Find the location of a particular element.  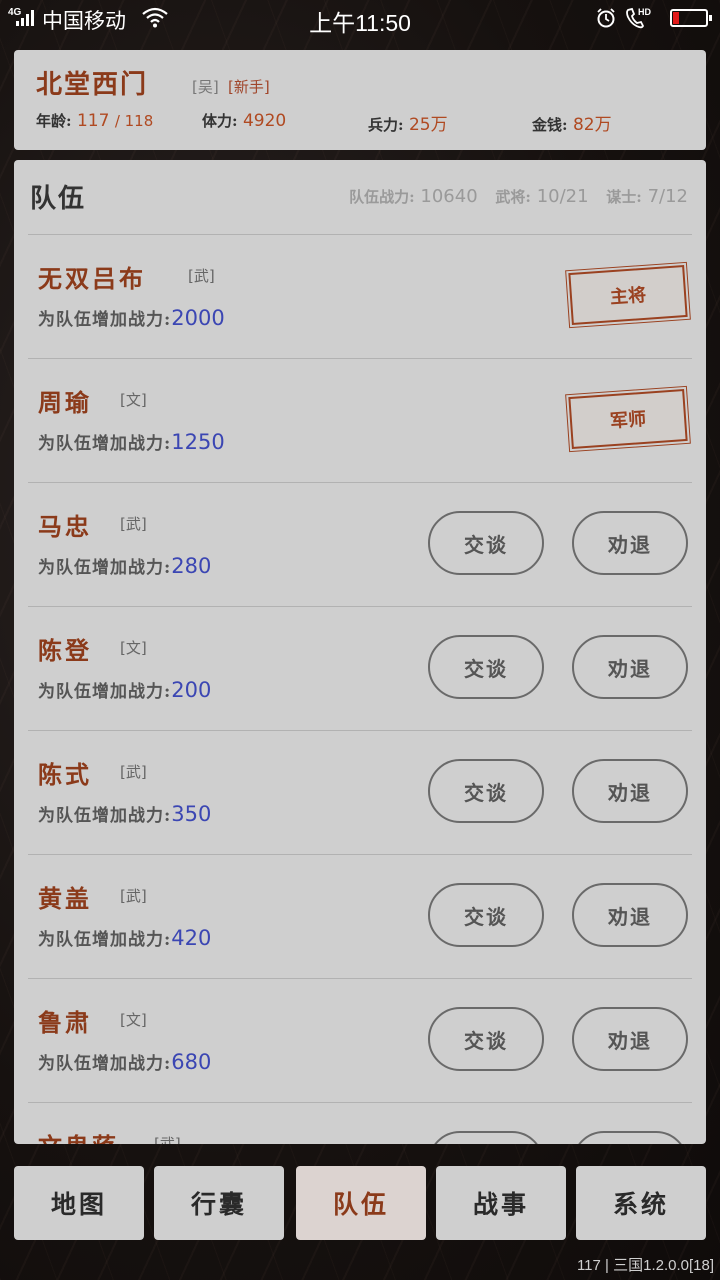

tab-battle: 战事 is located at coordinates (501, 1203).